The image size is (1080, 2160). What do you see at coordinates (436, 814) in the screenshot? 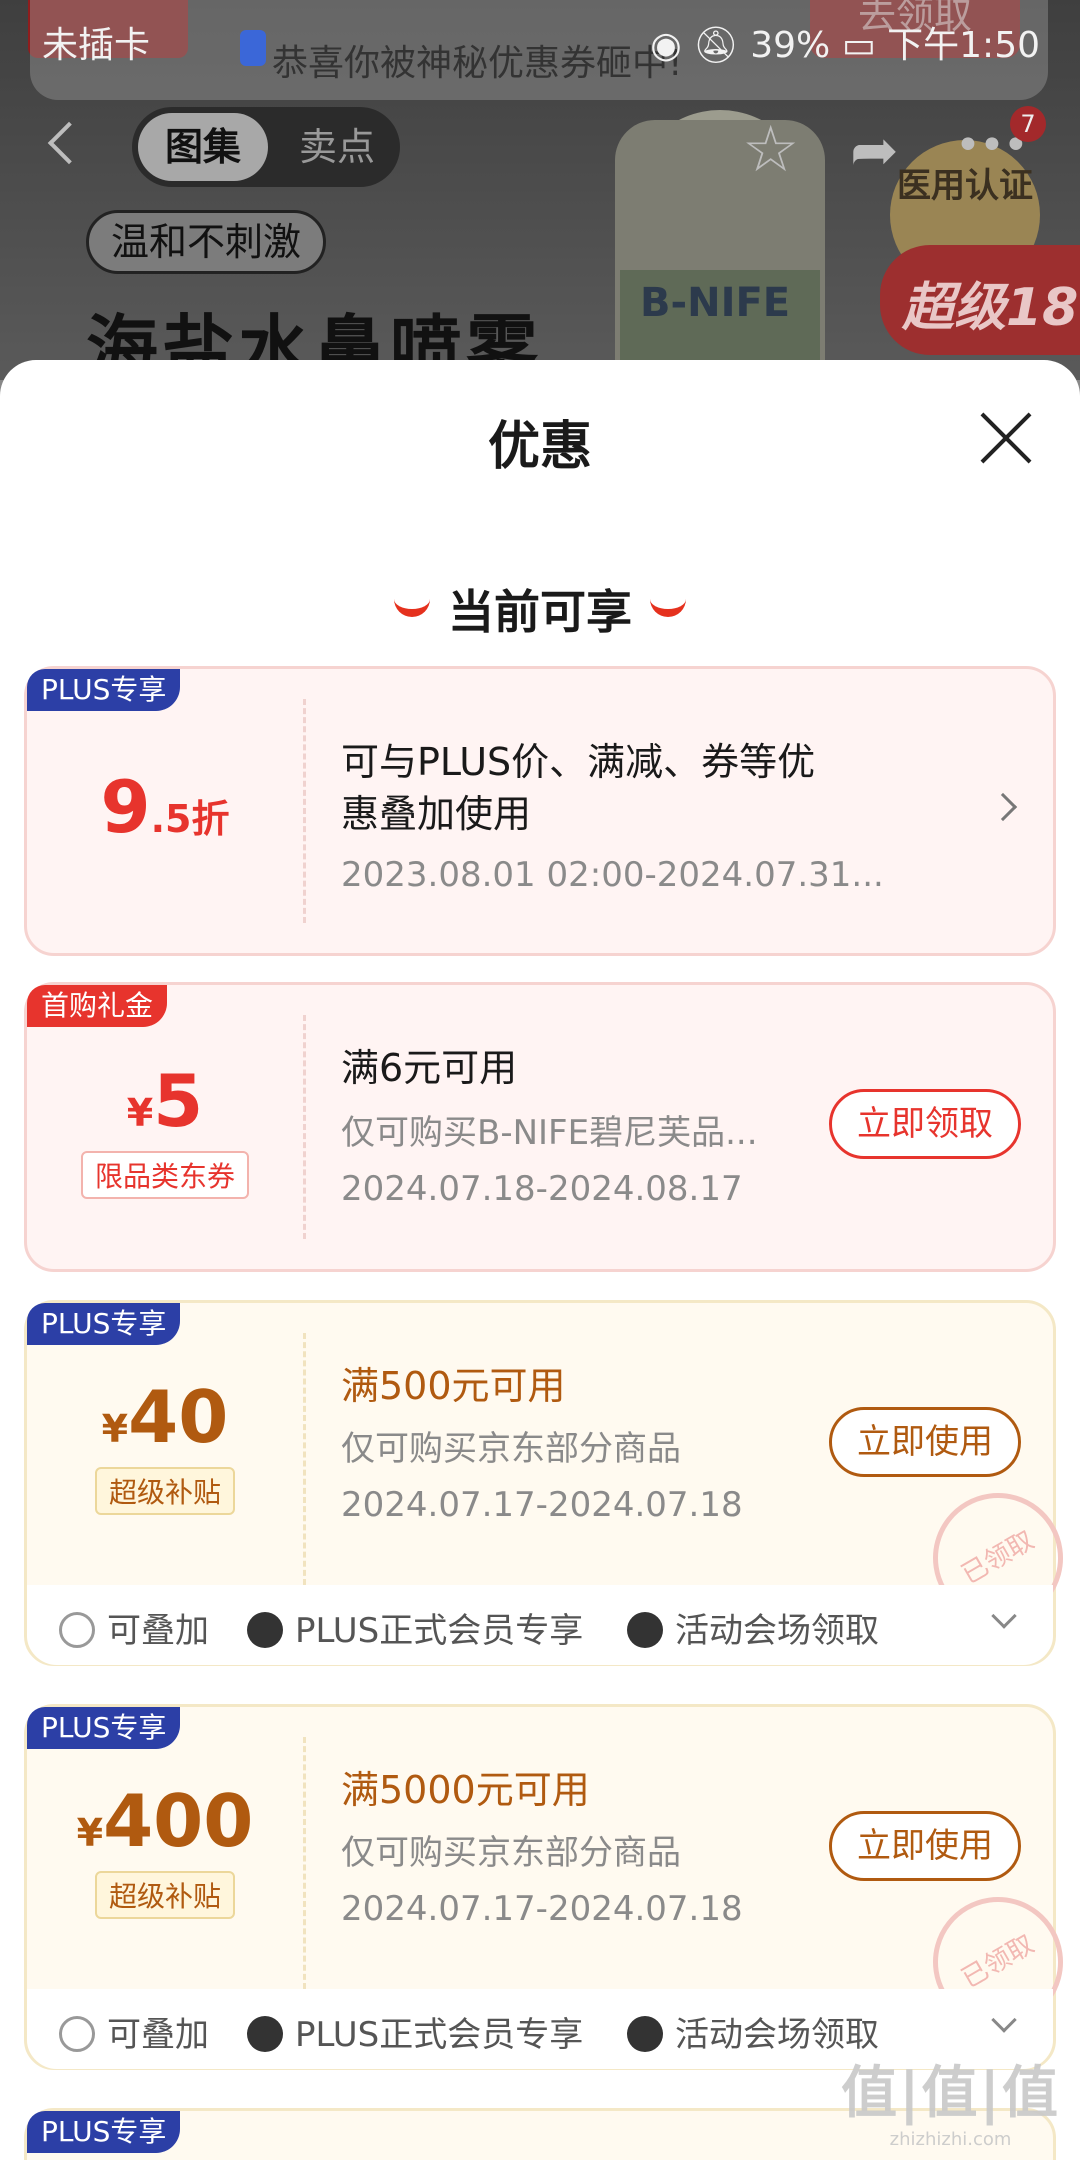
I see `coupon-title-line2: 惠叠加使用` at bounding box center [436, 814].